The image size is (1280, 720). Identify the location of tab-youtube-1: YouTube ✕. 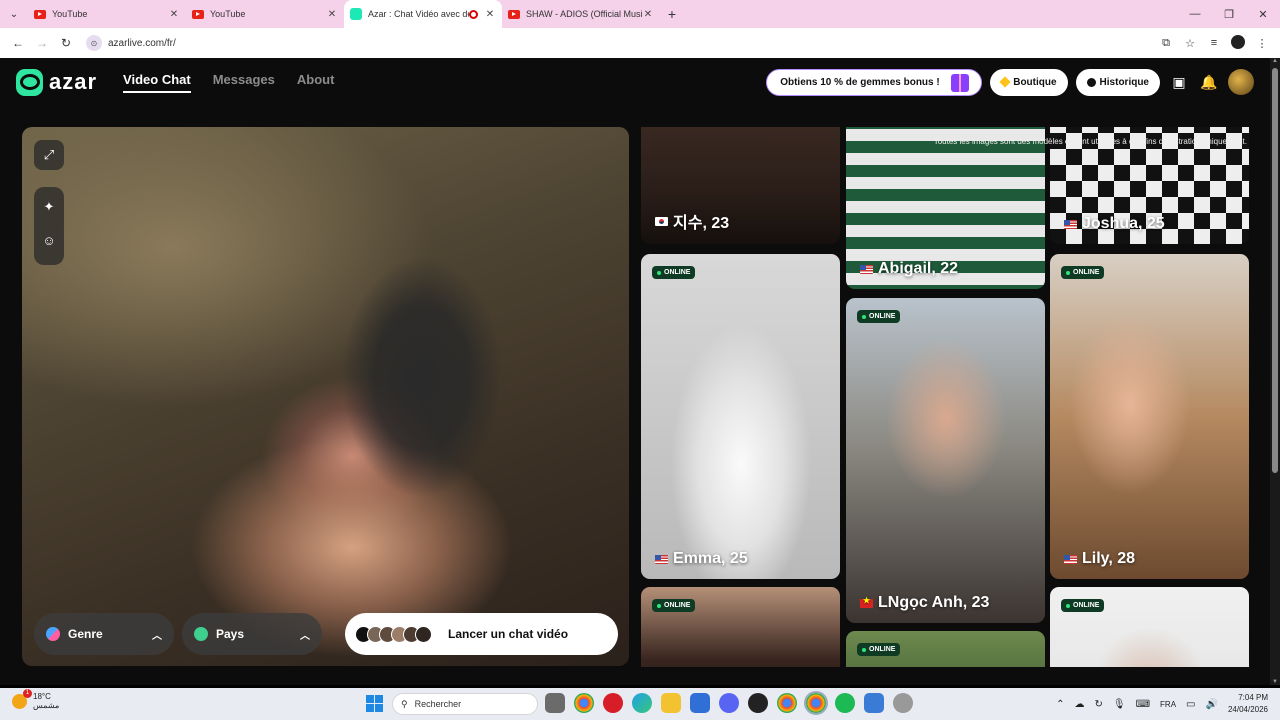
(107, 14).